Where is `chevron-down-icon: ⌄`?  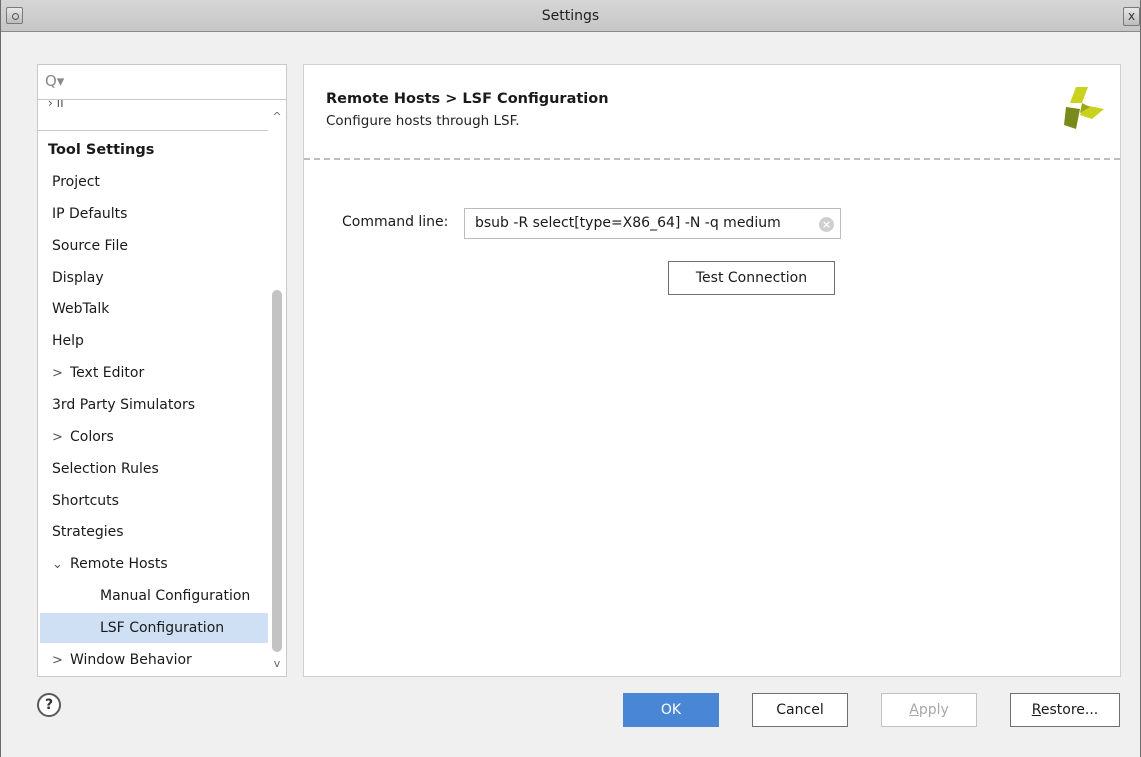 chevron-down-icon: ⌄ is located at coordinates (61, 565).